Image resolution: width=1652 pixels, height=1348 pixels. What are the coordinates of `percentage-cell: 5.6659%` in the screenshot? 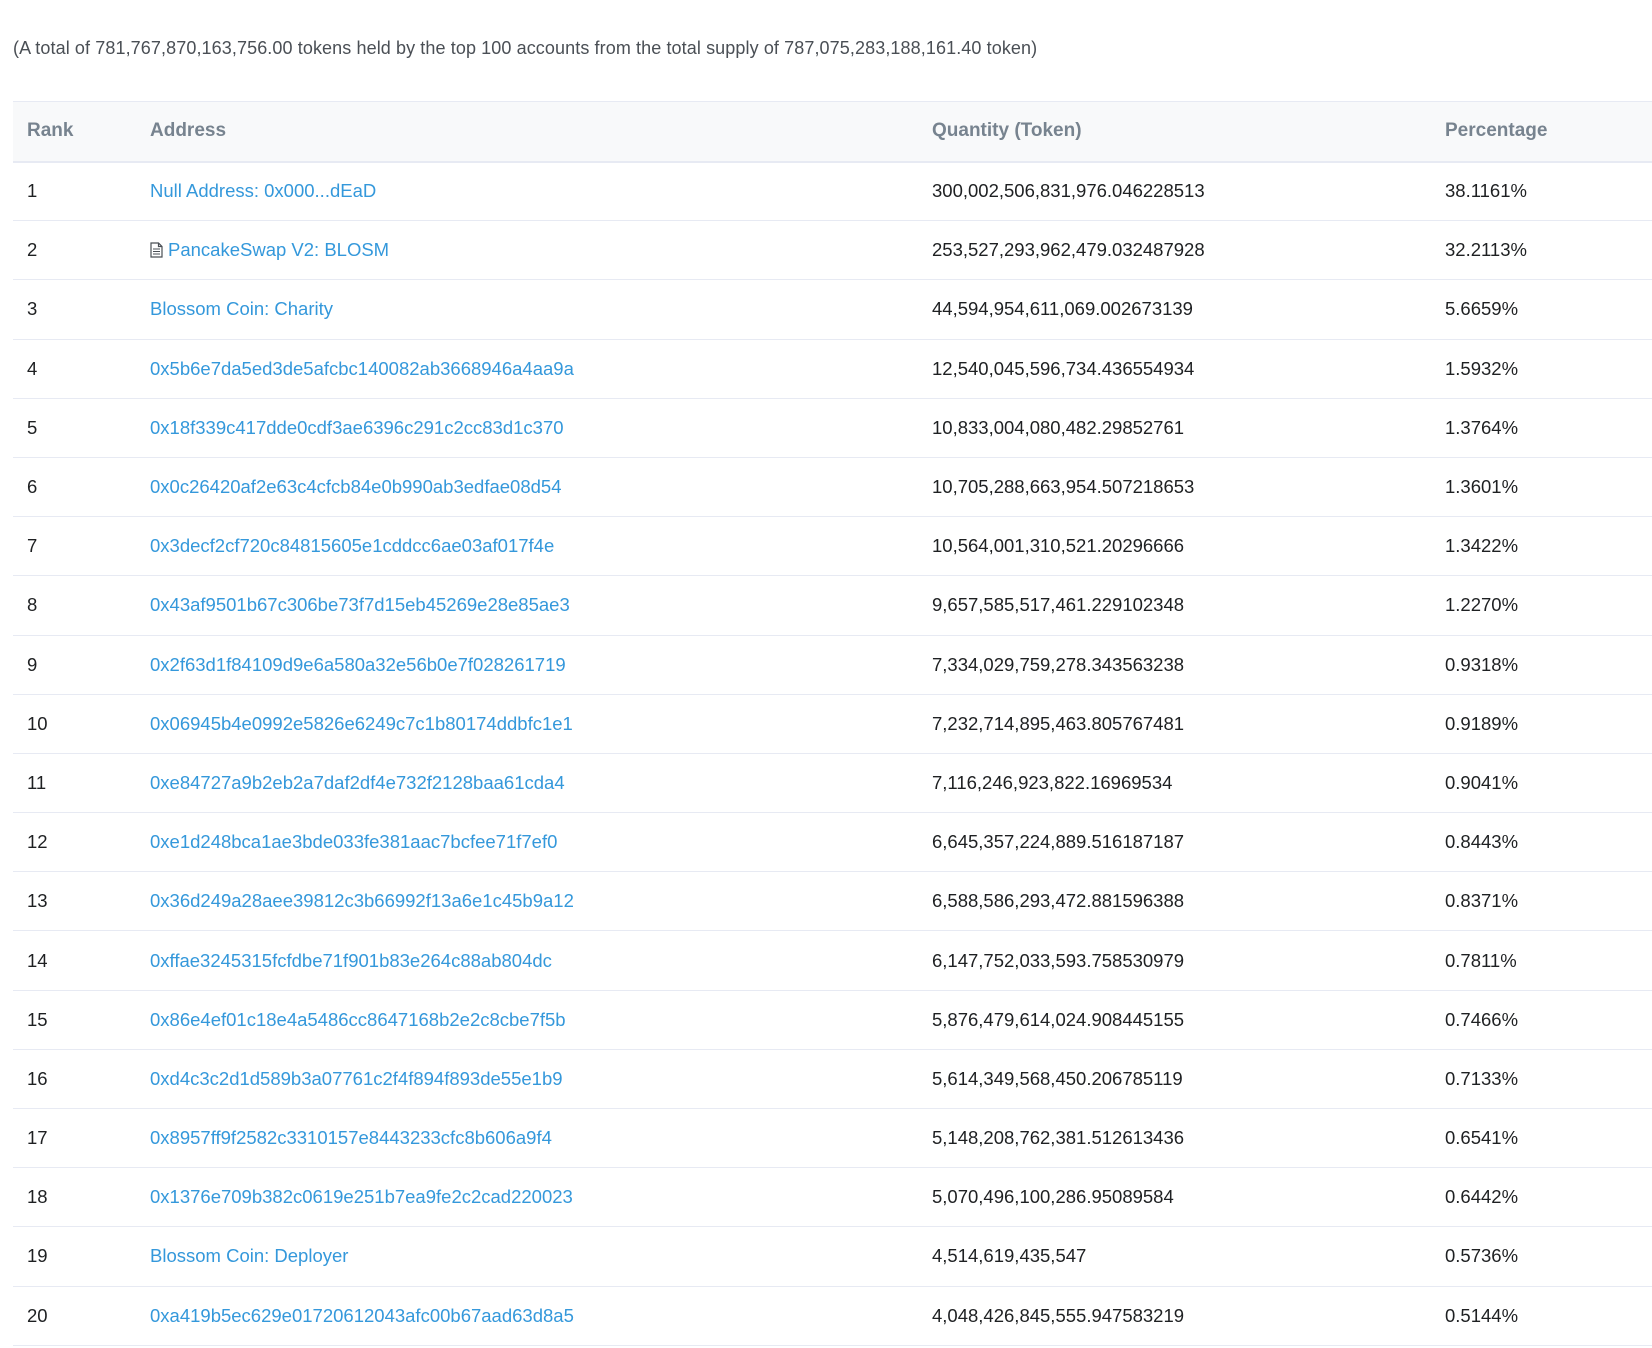 It's located at (1548, 309).